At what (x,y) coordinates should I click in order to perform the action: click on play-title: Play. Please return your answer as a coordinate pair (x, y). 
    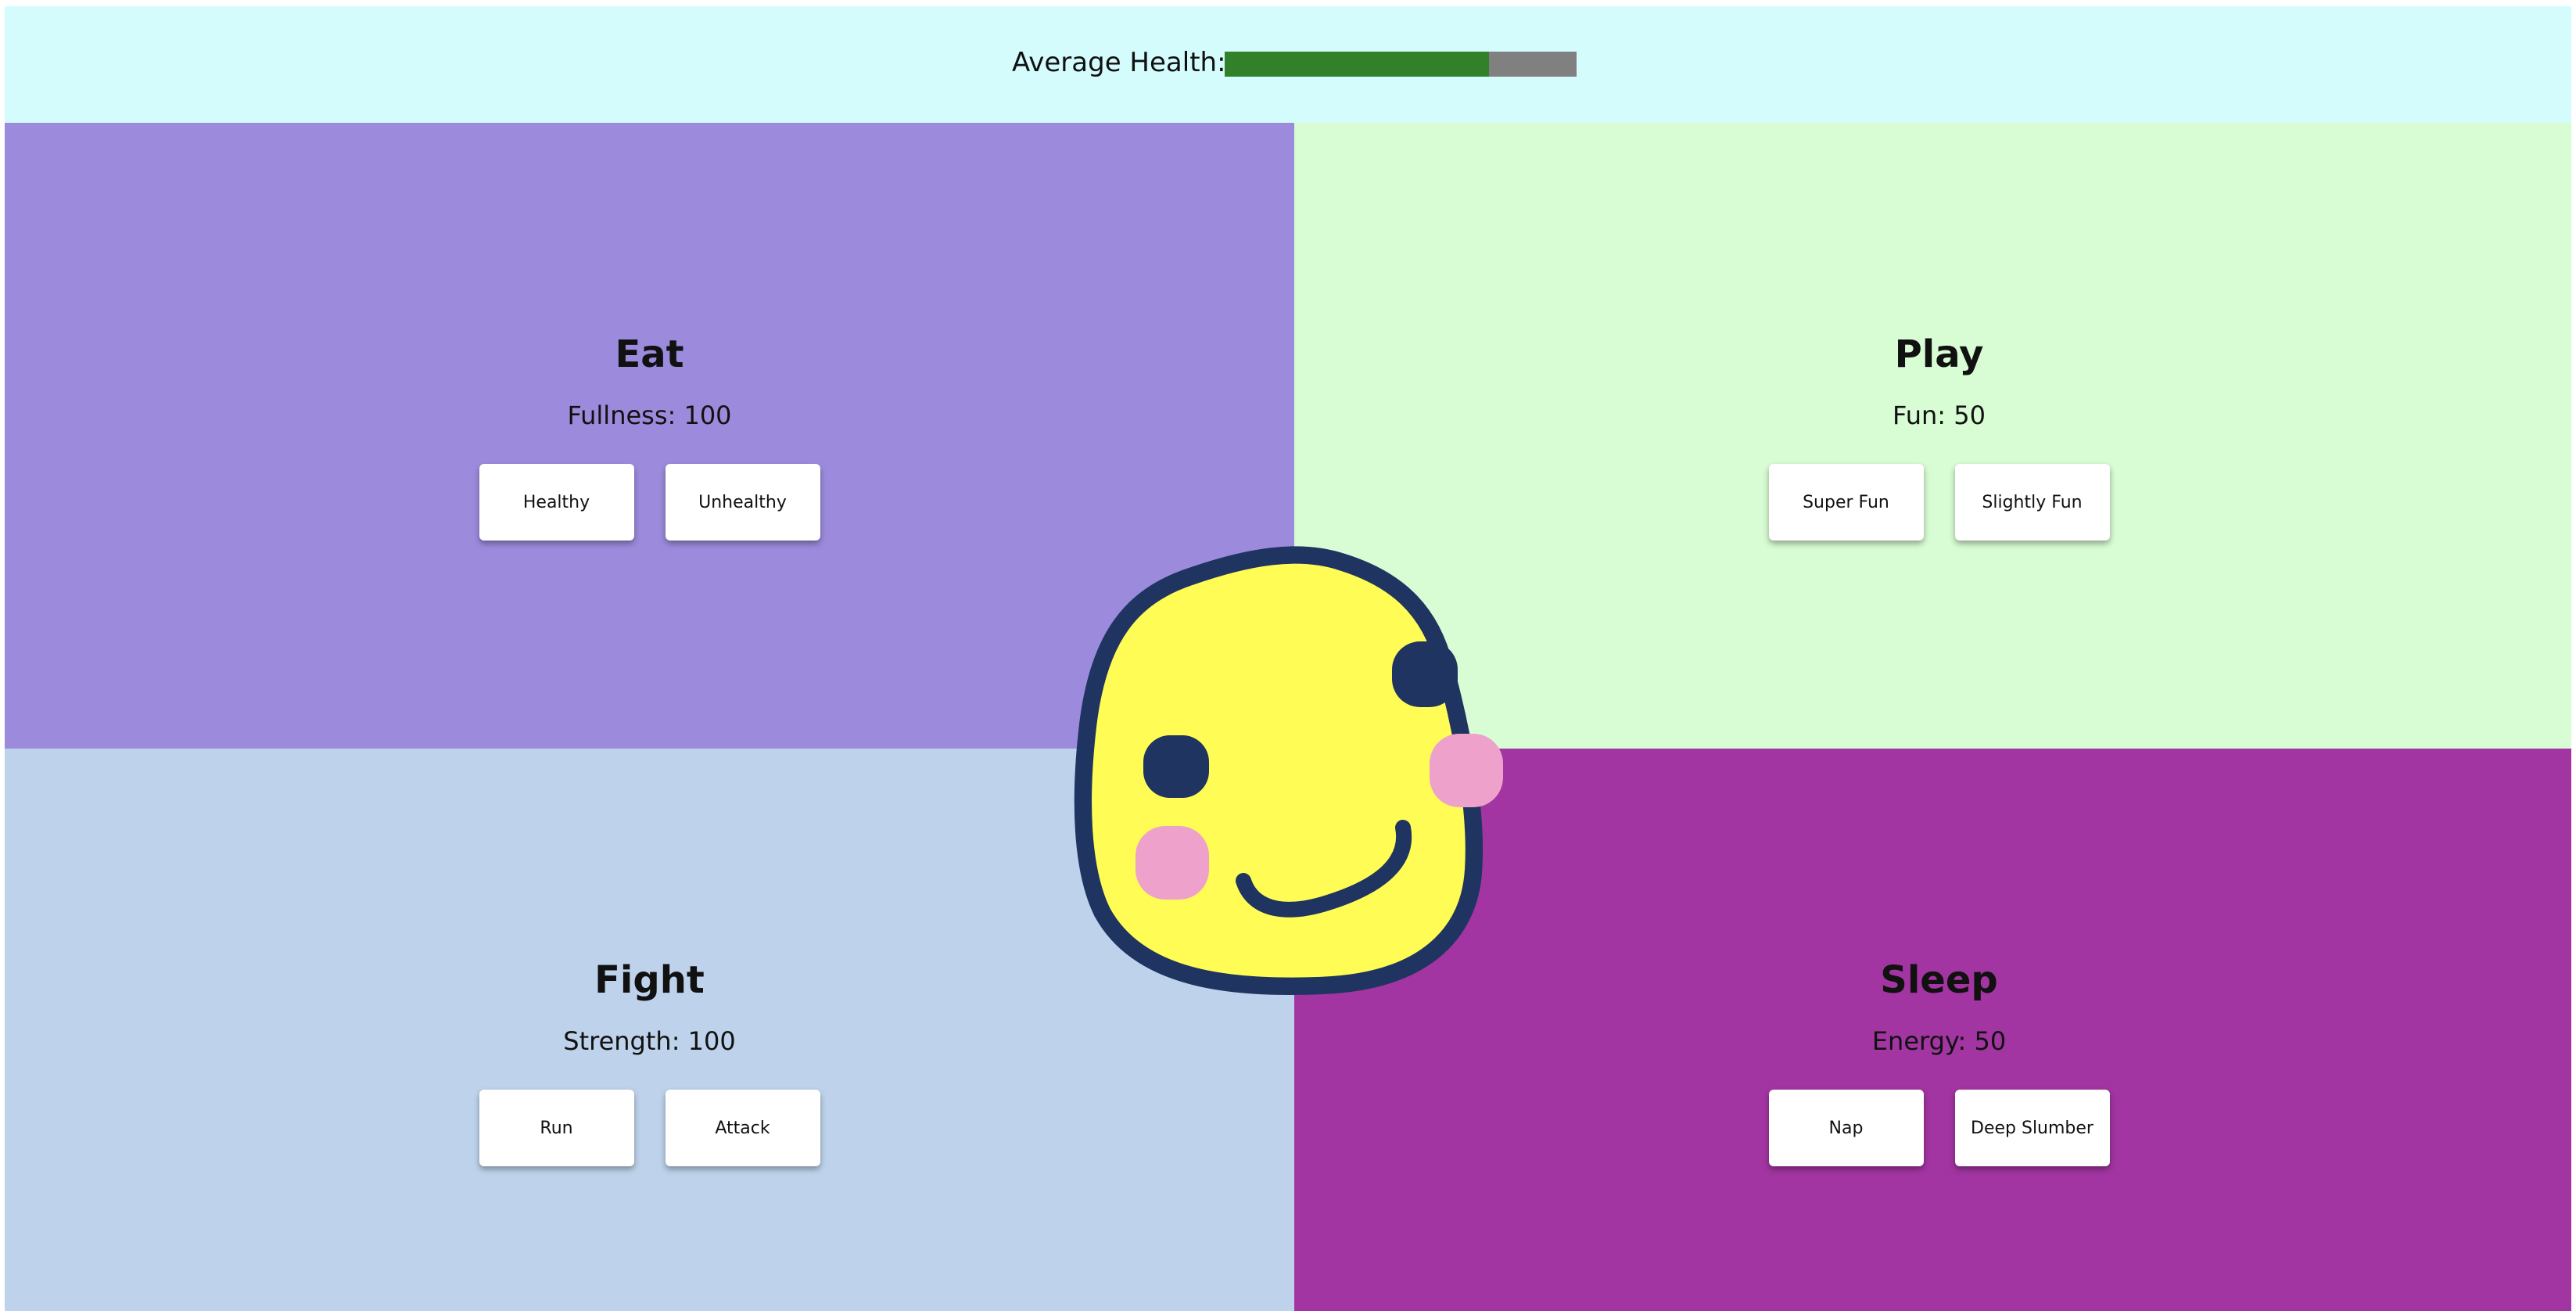
    Looking at the image, I should click on (1939, 354).